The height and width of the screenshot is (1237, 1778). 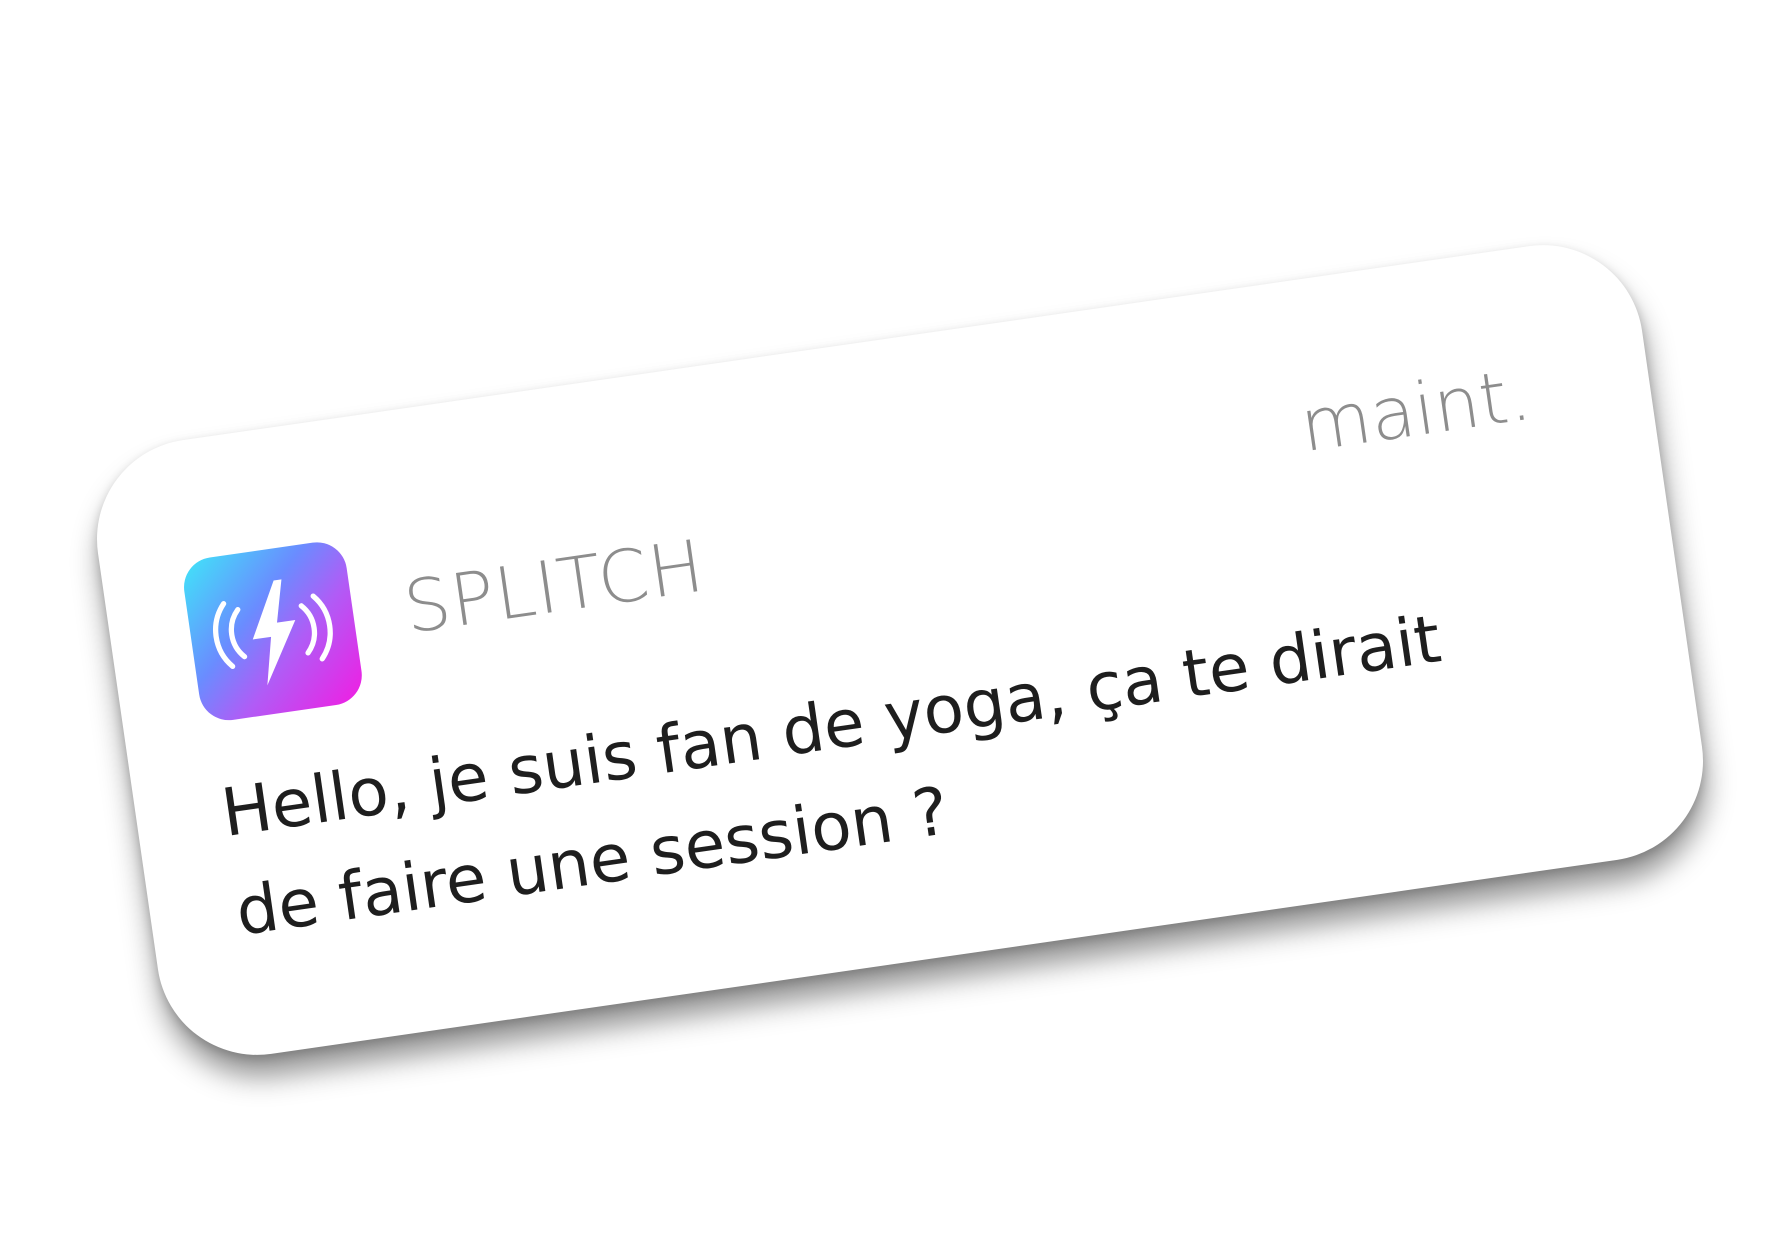 I want to click on app-name: SPLITCH, so click(x=554, y=586).